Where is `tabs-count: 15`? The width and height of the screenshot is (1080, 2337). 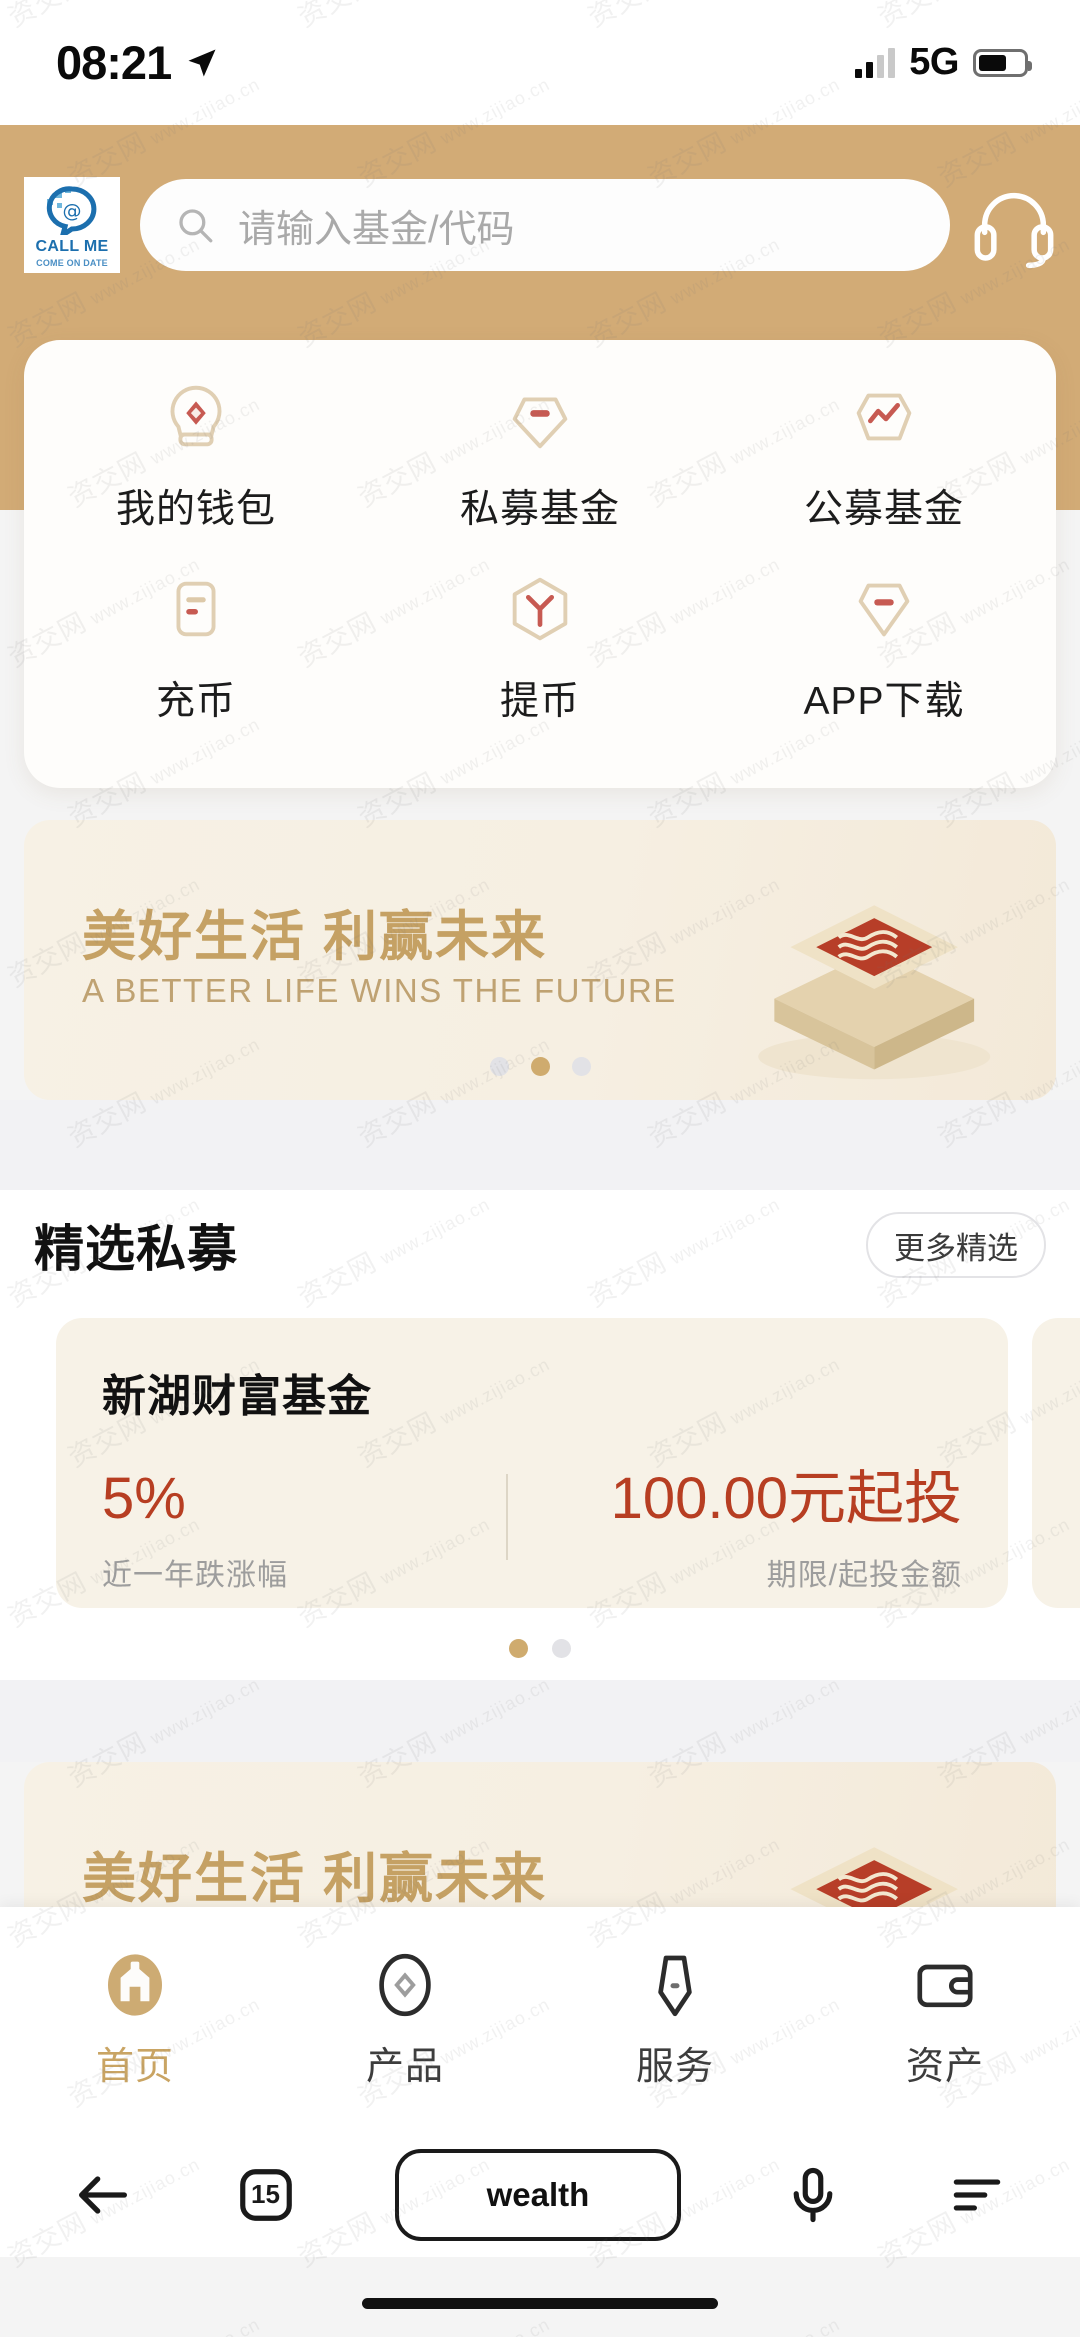 tabs-count: 15 is located at coordinates (265, 2194).